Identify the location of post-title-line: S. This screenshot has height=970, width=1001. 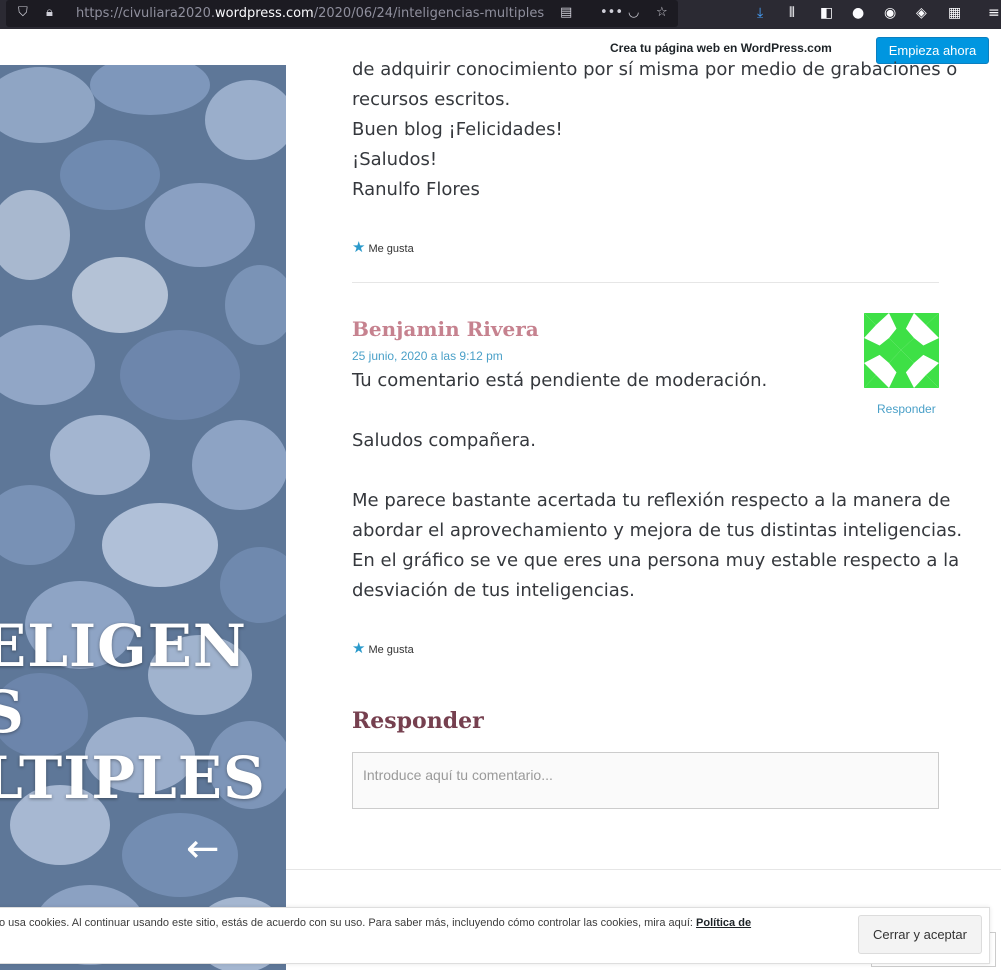
(12, 712).